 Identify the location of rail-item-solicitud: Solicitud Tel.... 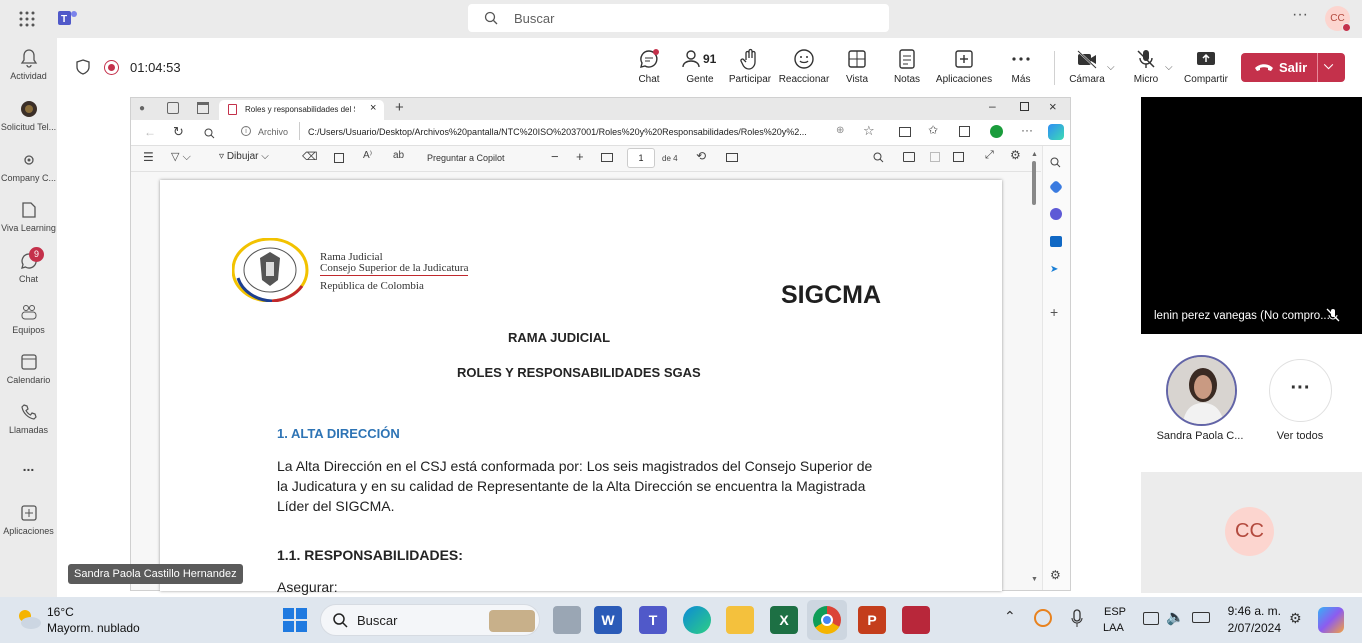
(28, 115).